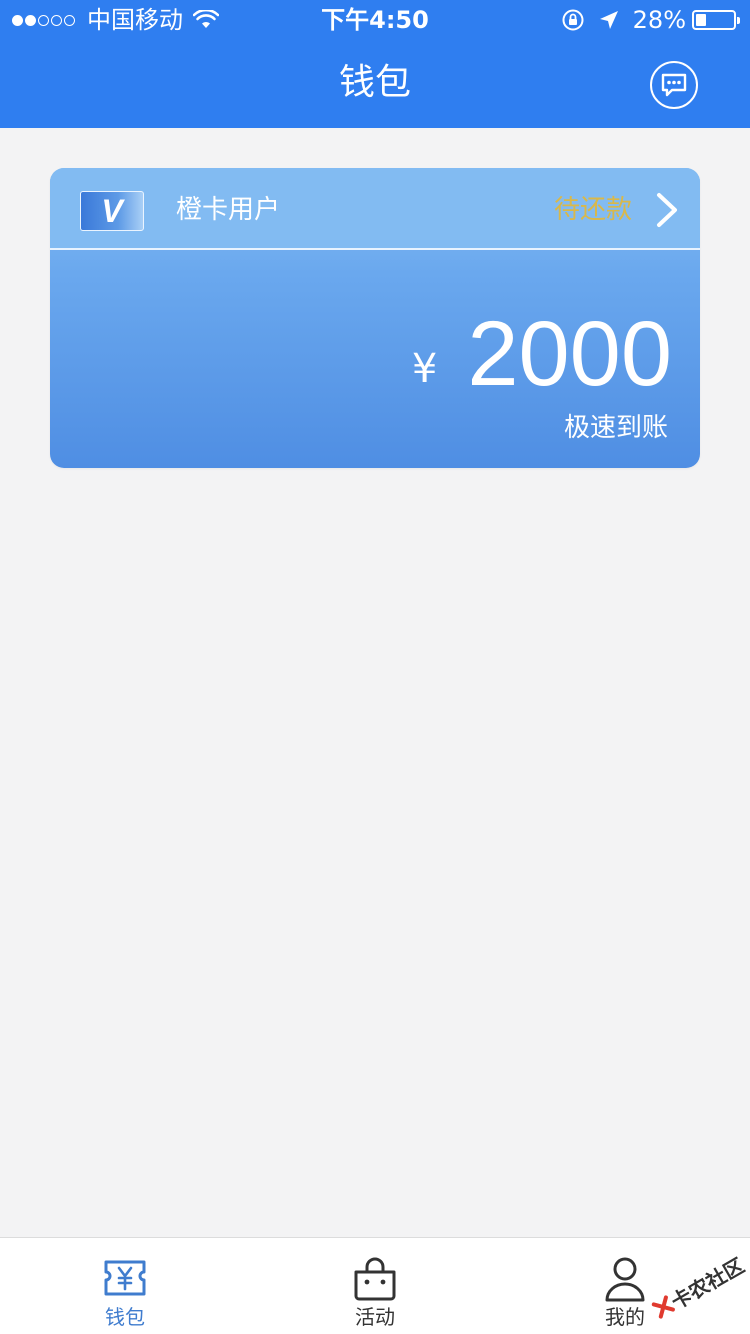 The image size is (750, 1334). I want to click on top-bar: 中国移动 下午4:50 28% 钱包, so click(375, 64).